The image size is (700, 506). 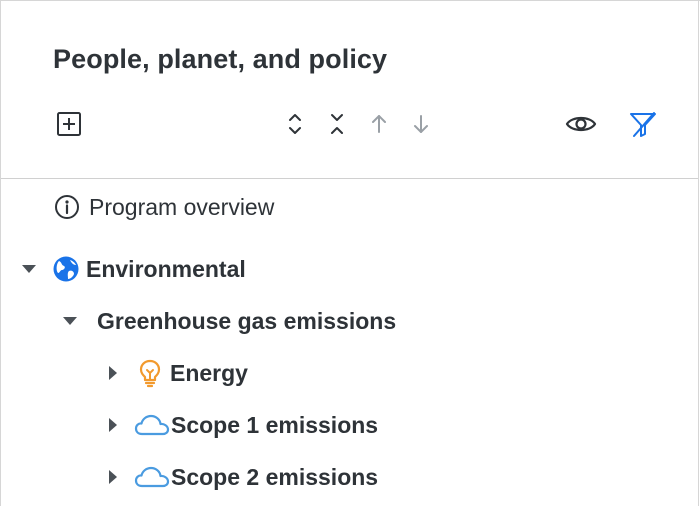 I want to click on tree-item-program-overview: Program overview, so click(x=163, y=207).